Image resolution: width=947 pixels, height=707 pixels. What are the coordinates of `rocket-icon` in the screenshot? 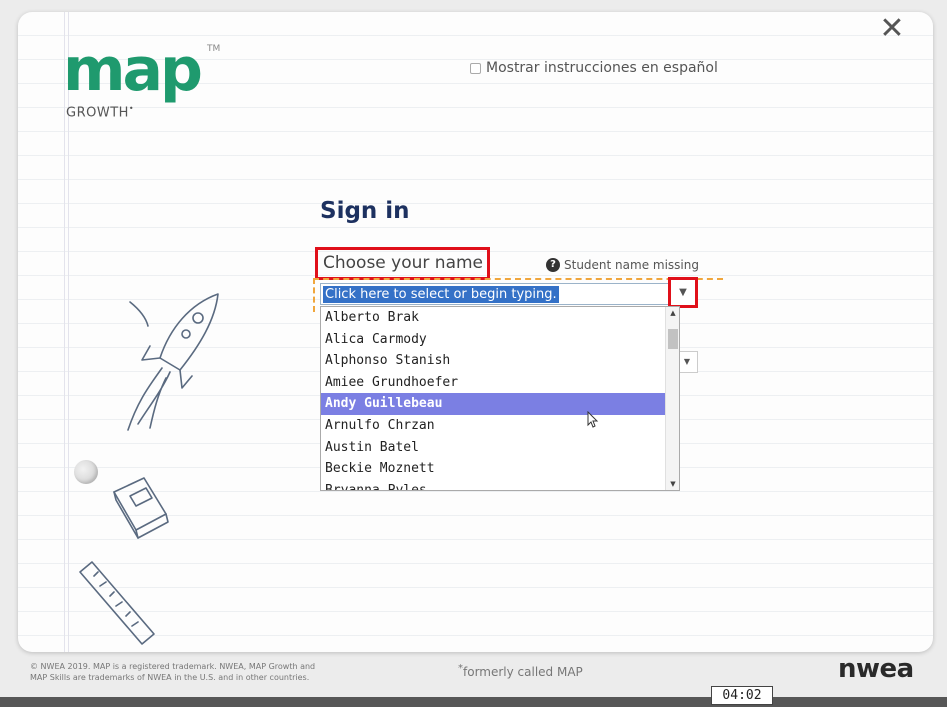 It's located at (173, 362).